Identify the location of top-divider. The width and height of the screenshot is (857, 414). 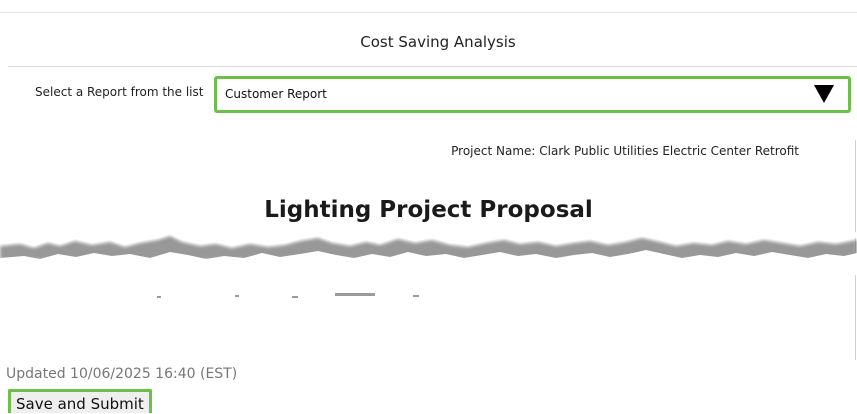
(428, 12).